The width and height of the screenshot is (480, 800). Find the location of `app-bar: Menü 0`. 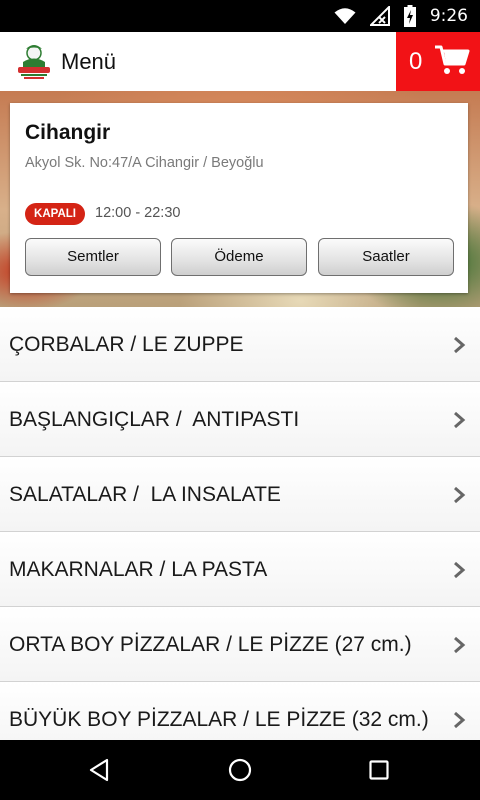

app-bar: Menü 0 is located at coordinates (240, 61).